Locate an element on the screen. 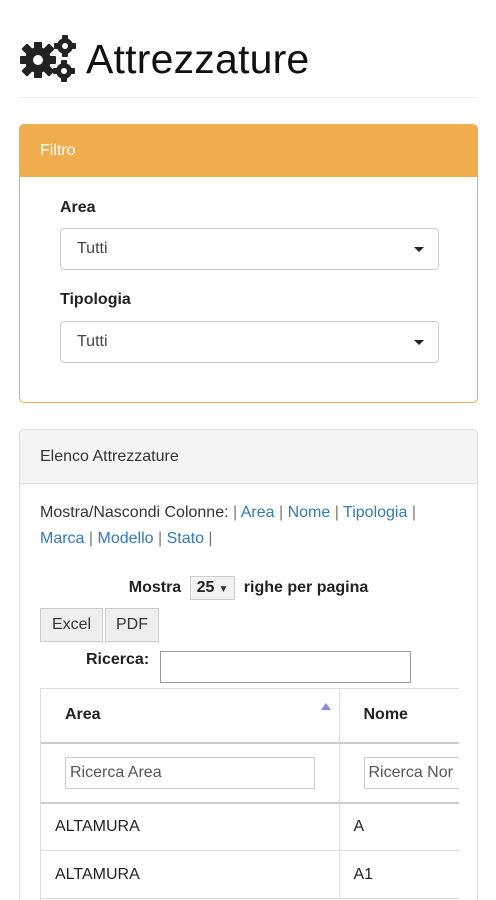  filter-input-nome: Ricerca Nor is located at coordinates (411, 772).